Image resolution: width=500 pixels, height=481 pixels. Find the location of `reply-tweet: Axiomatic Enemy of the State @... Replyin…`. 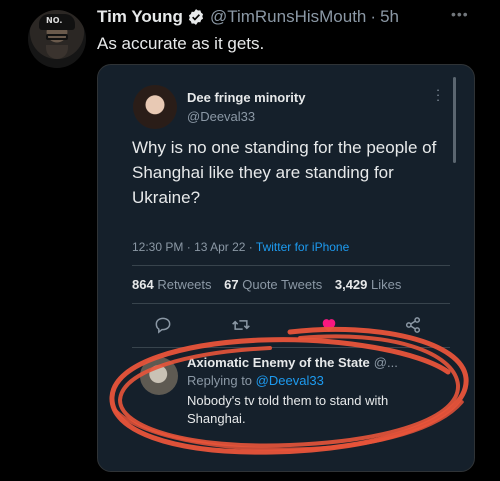

reply-tweet: Axiomatic Enemy of the State @... Replyin… is located at coordinates (297, 389).